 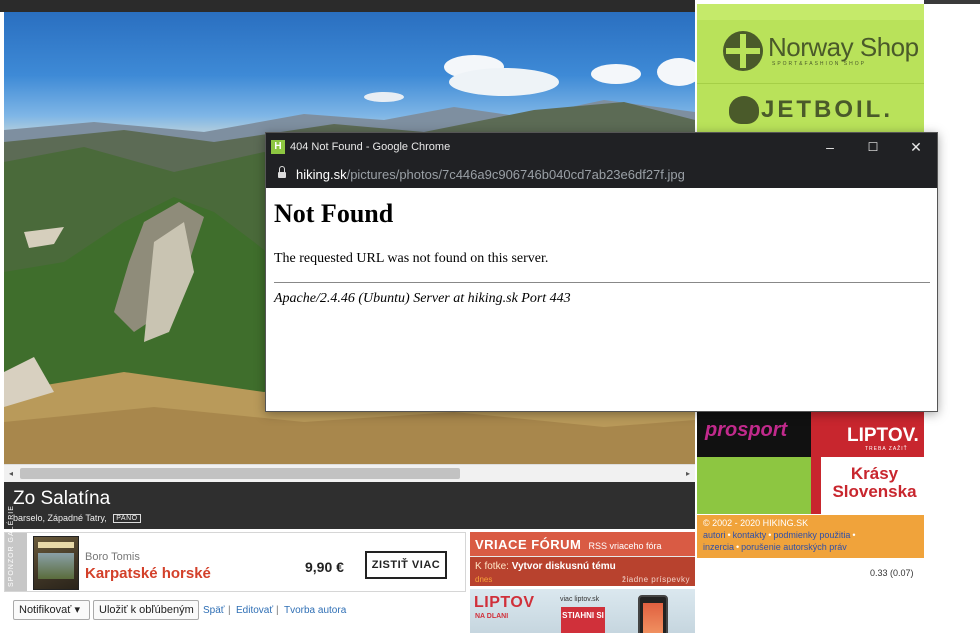 What do you see at coordinates (625, 546) in the screenshot?
I see `forum-rss-link: RSS vriaceho fóra` at bounding box center [625, 546].